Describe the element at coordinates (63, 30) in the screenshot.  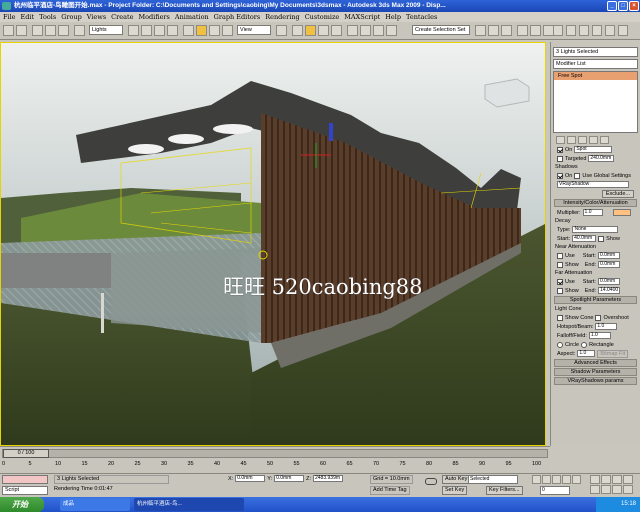
I see `bind-space-warp-icon` at that location.